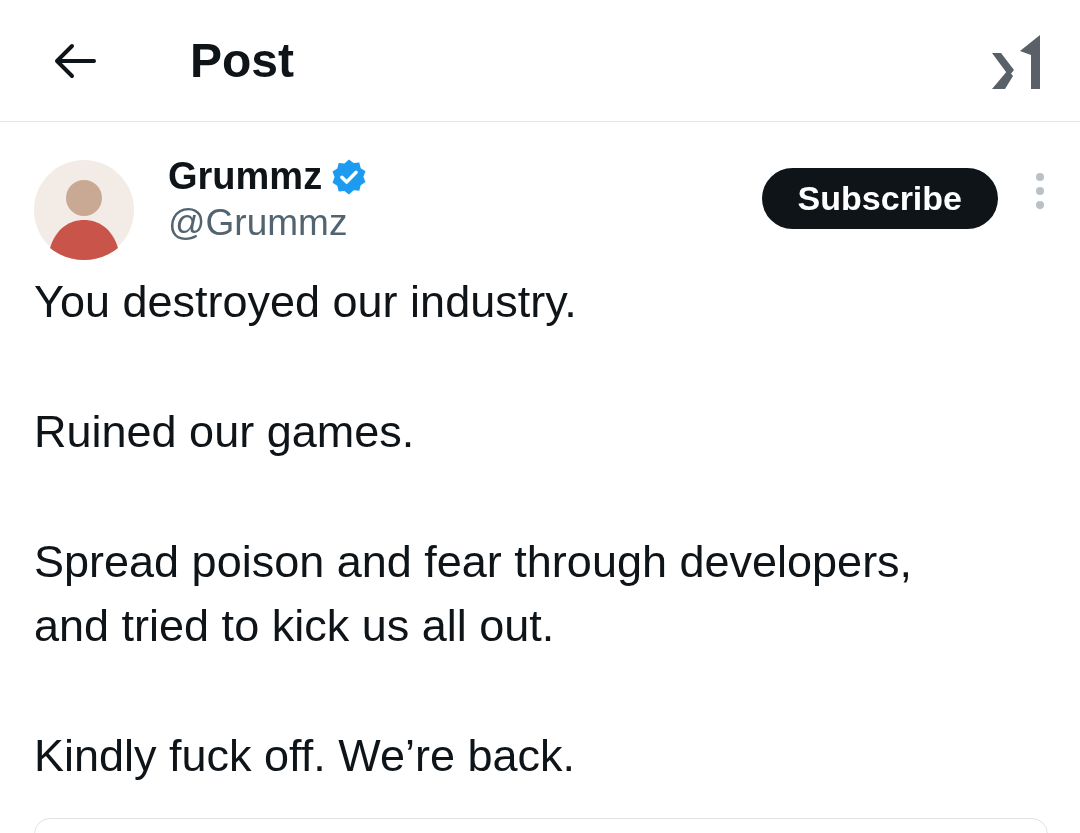 The width and height of the screenshot is (1080, 833). I want to click on author-name: Grummz, so click(245, 176).